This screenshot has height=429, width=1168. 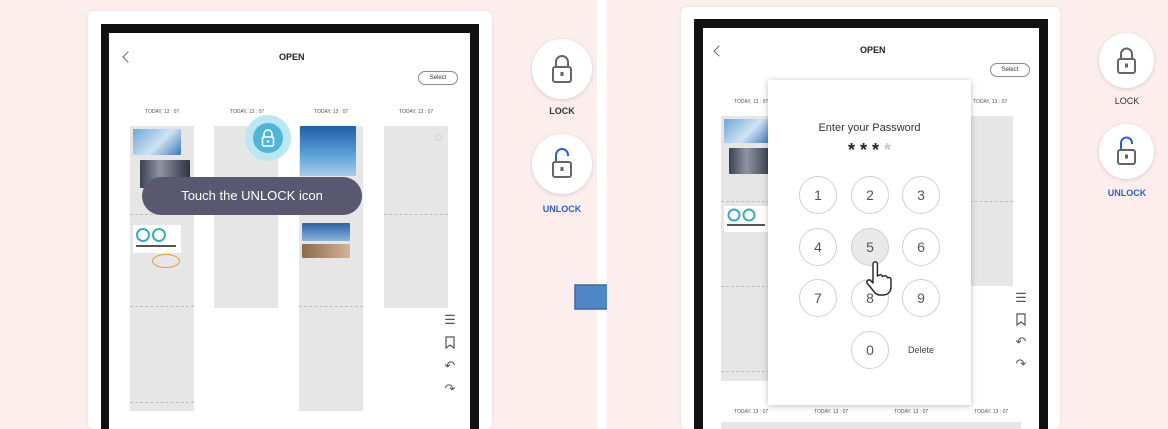 What do you see at coordinates (818, 298) in the screenshot?
I see `keypad-7: 7` at bounding box center [818, 298].